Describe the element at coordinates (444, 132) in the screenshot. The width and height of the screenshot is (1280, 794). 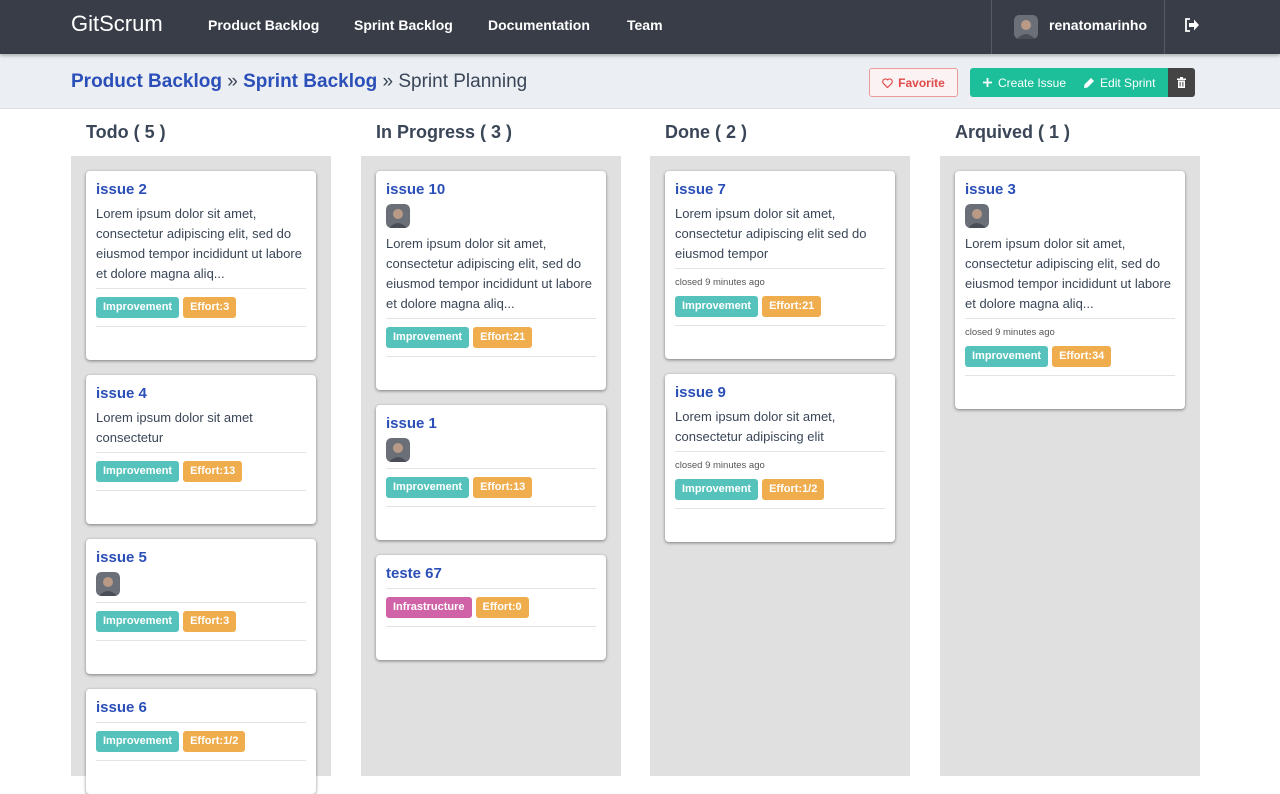
I see `column-title: In Progress ( 3 )` at that location.